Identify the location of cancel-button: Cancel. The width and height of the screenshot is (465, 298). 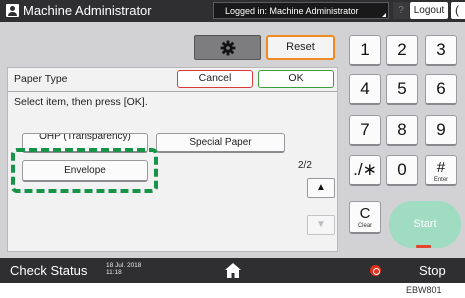
(215, 79).